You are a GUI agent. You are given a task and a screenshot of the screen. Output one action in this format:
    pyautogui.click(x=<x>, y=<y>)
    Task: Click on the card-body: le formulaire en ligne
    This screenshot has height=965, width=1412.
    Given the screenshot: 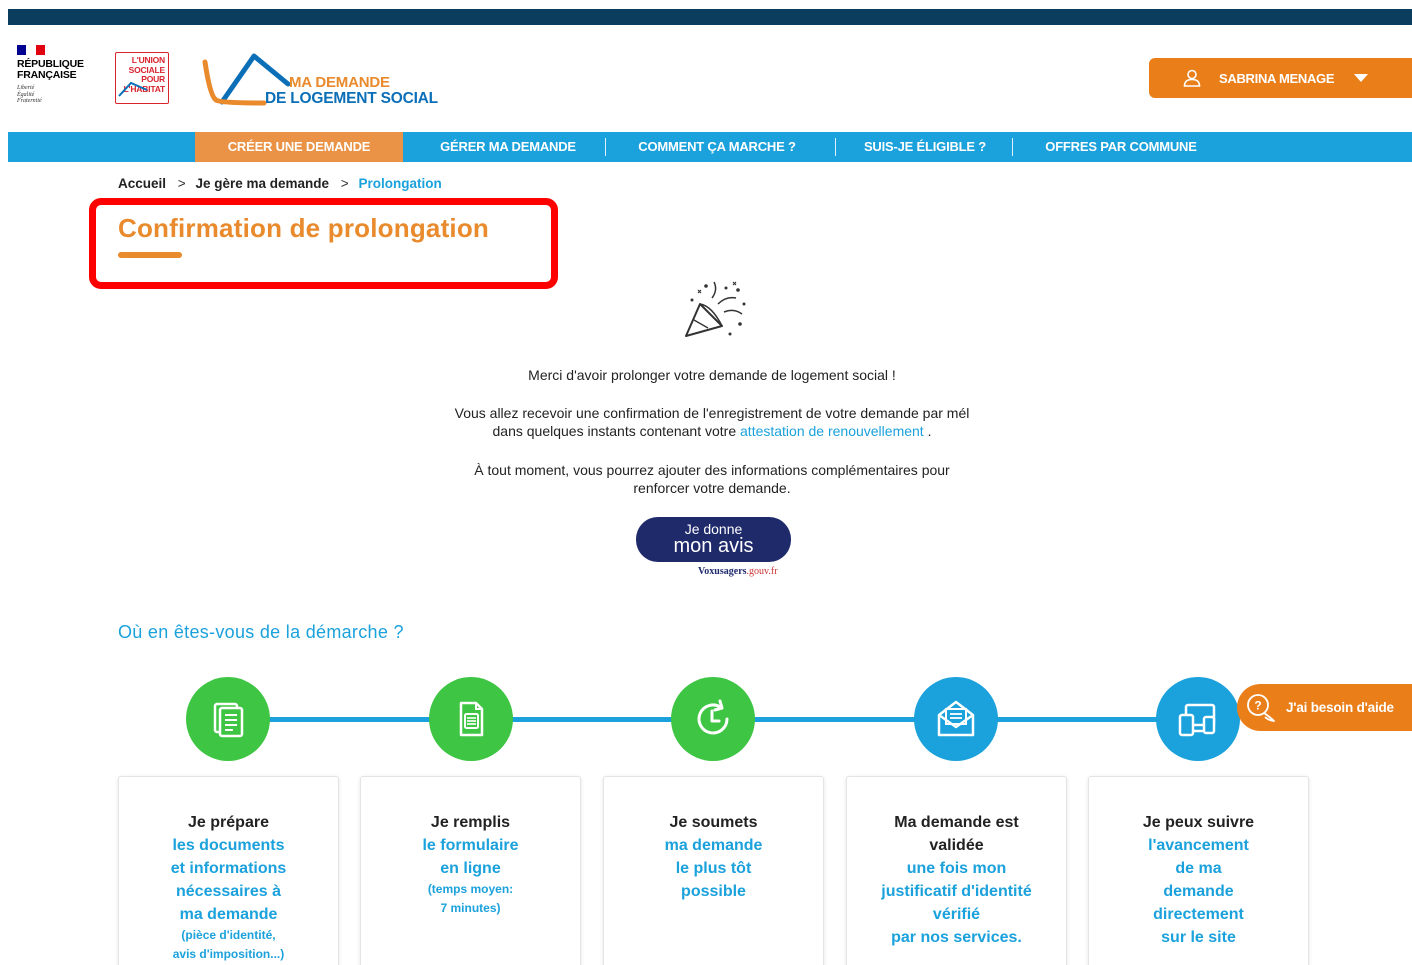 What is the action you would take?
    pyautogui.click(x=470, y=857)
    